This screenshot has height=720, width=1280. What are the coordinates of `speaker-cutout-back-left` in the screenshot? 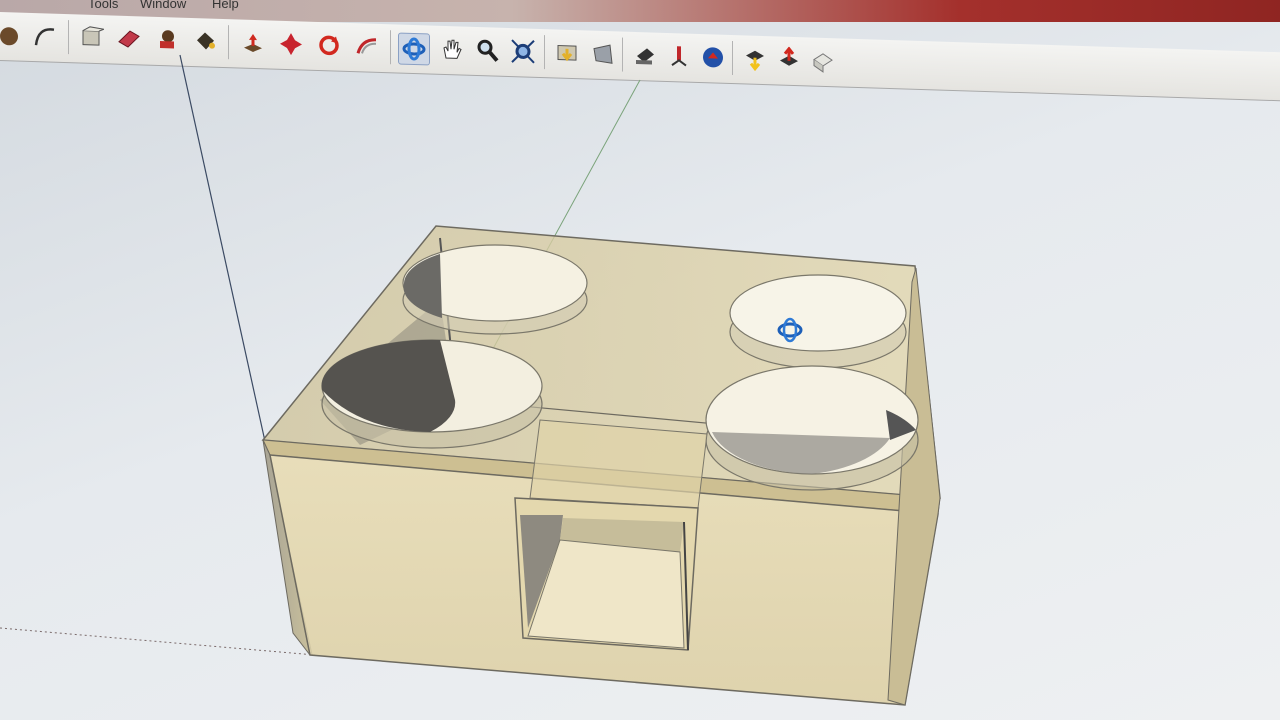 It's located at (495, 289).